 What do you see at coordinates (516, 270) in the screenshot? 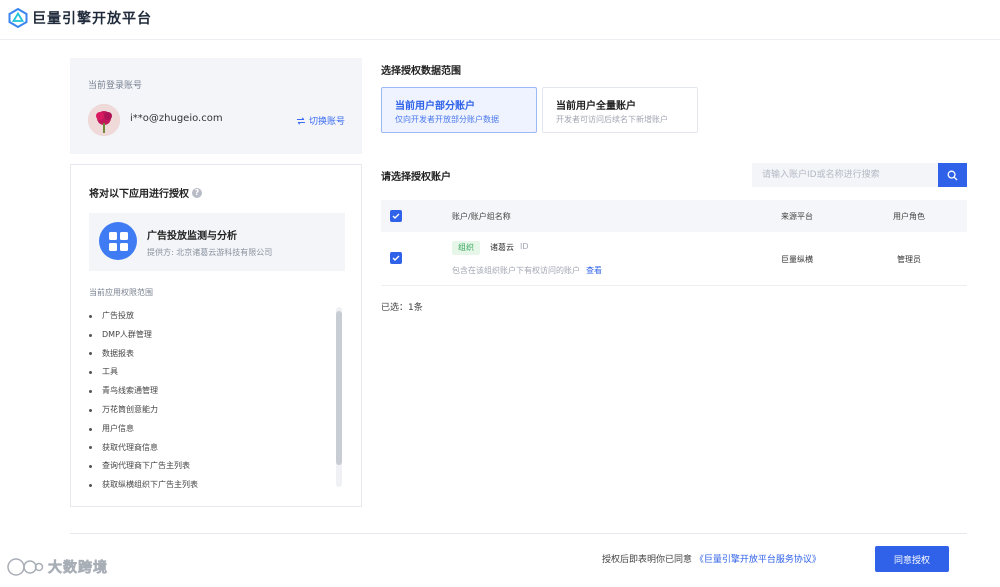
I see `row-description-text: 包含在该组织账户下有权访问的账户` at bounding box center [516, 270].